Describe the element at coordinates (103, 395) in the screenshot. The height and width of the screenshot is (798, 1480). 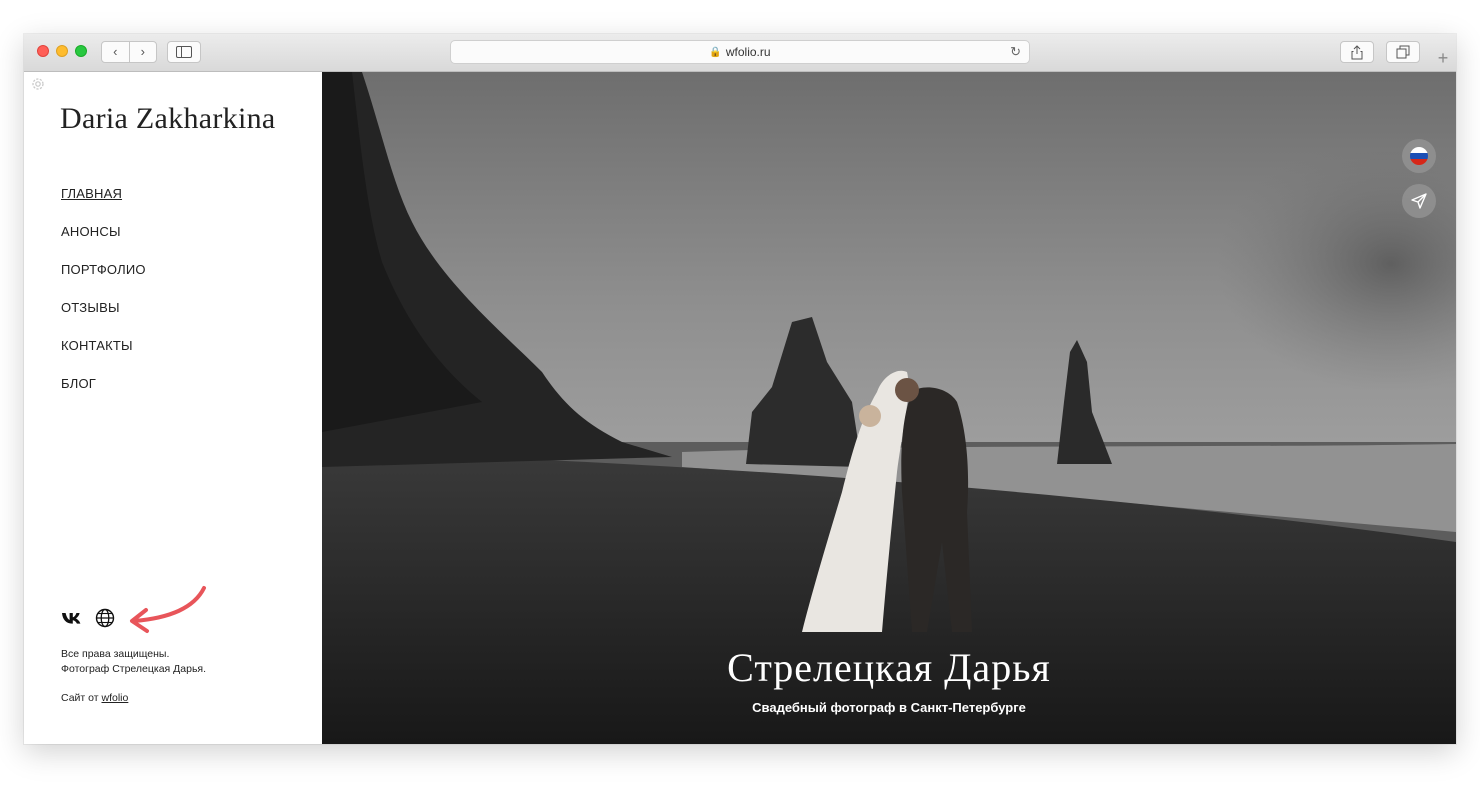
I see `nav-item-blog: БЛОГ` at that location.